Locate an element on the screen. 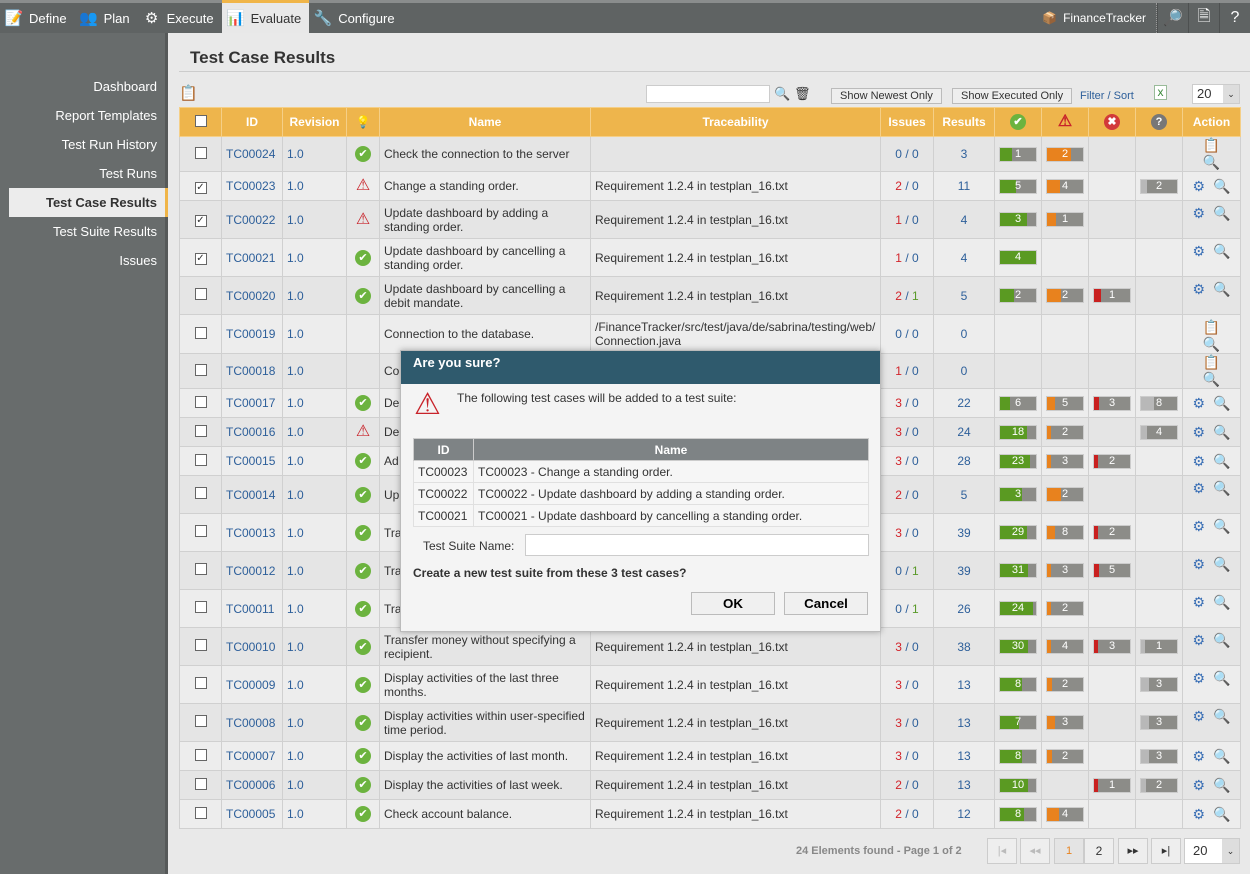 The width and height of the screenshot is (1250, 874). show-executed-only-button: Show Executed Only is located at coordinates (1012, 96).